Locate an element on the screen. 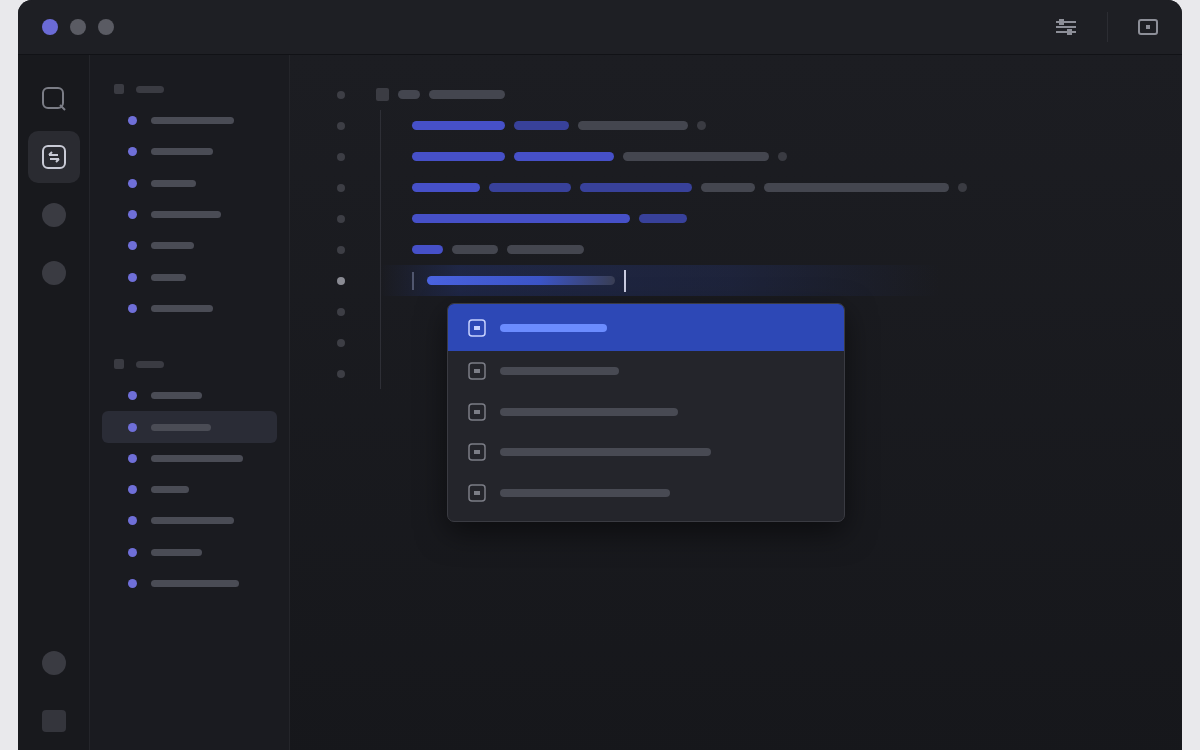 Image resolution: width=1200 pixels, height=750 pixels. activity-button is located at coordinates (53, 157).